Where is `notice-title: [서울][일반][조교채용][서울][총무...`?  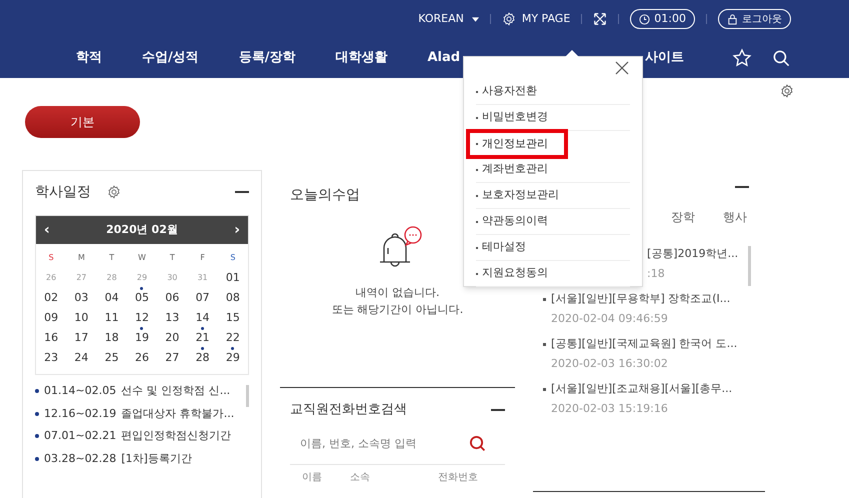
notice-title: [서울][일반][조교채용][서울][총무... is located at coordinates (641, 389).